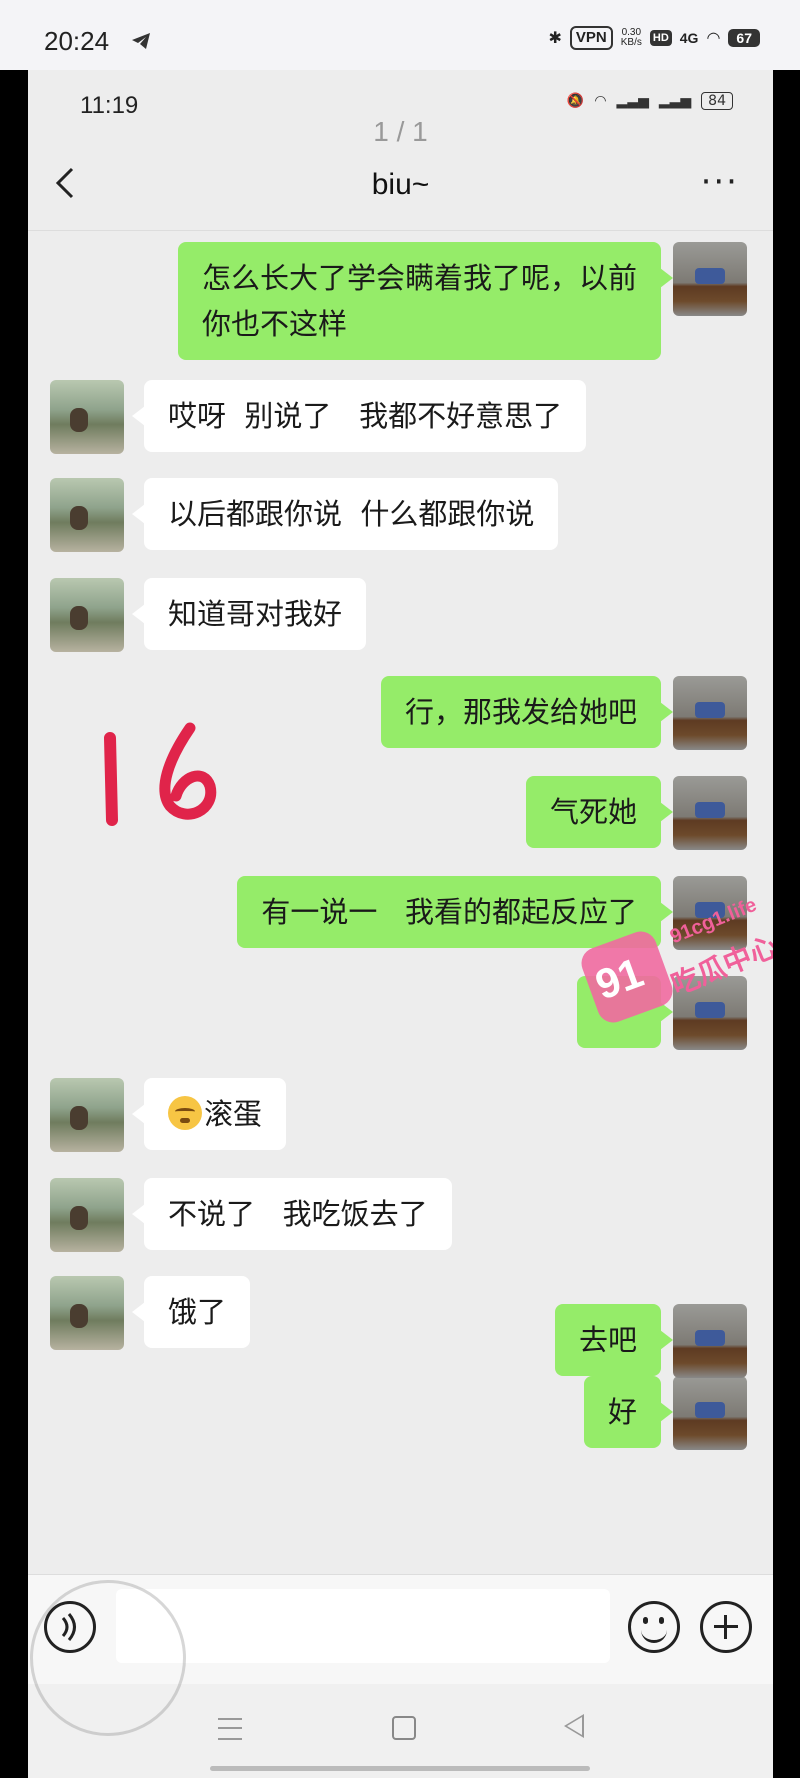 This screenshot has height=1778, width=800. Describe the element at coordinates (527, 712) in the screenshot. I see `message-bubble: 行，那我发给她吧` at that location.